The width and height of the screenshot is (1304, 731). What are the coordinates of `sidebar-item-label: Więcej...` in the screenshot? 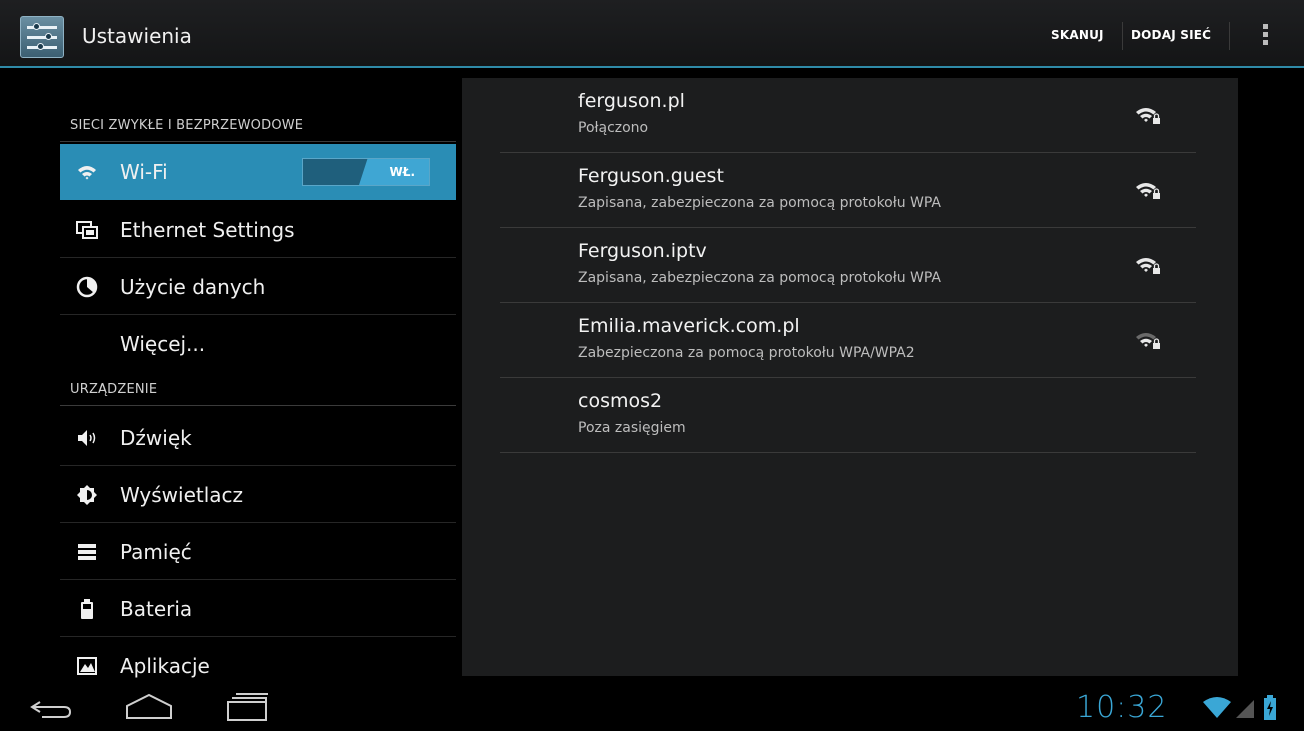 It's located at (163, 344).